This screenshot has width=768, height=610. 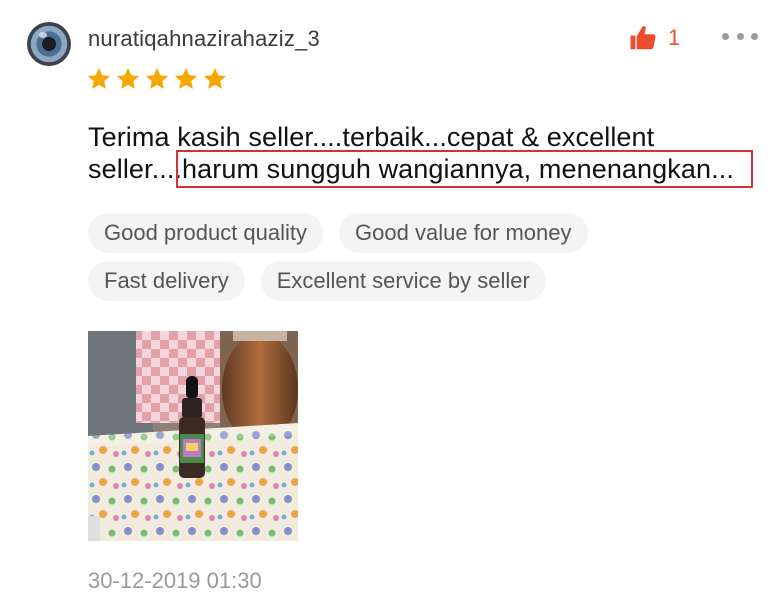 I want to click on tag-good-value-for-money: Good value for money, so click(x=463, y=233).